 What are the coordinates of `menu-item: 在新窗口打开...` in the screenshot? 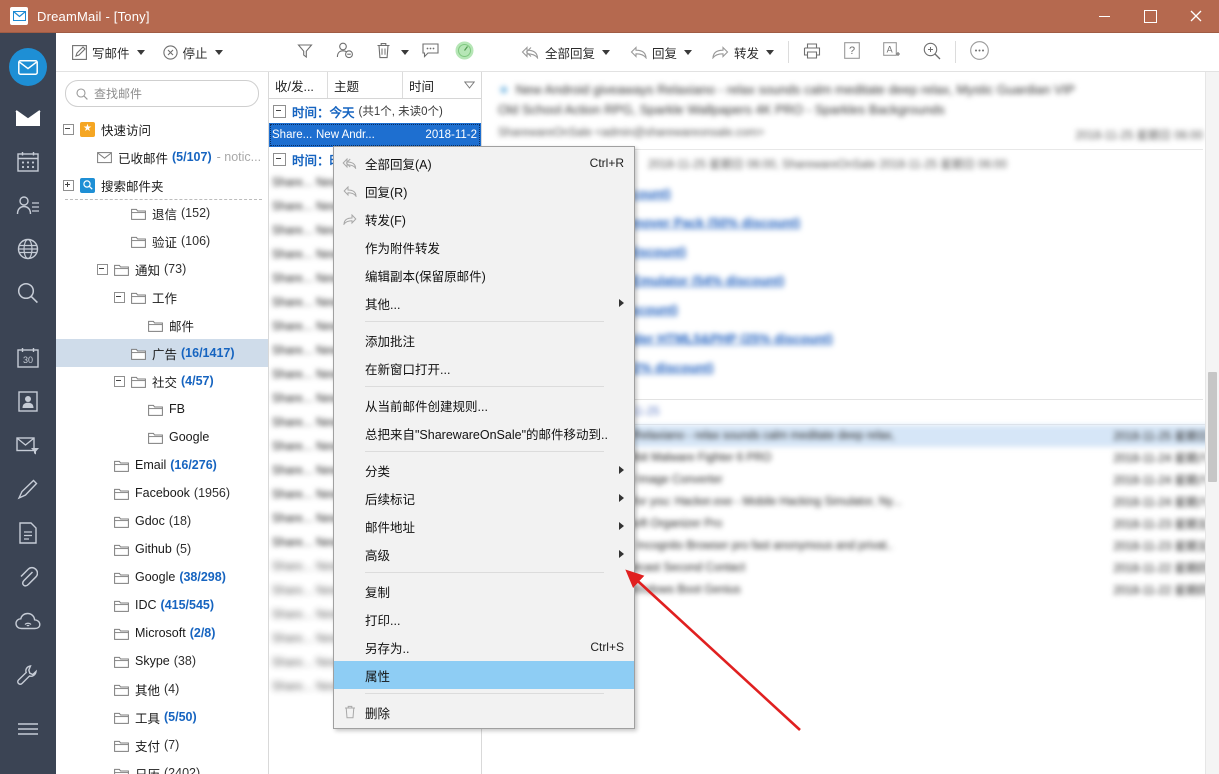 It's located at (484, 368).